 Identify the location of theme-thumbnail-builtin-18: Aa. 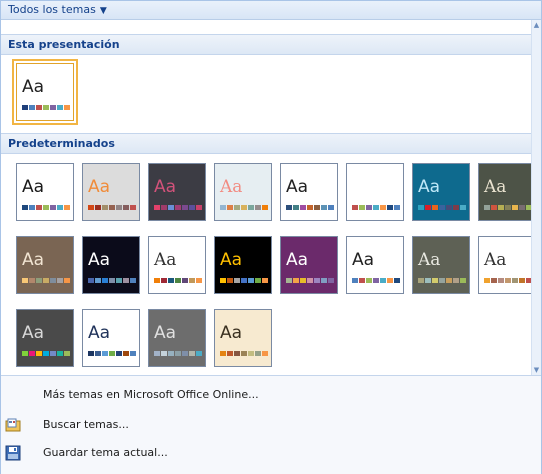
(111, 338).